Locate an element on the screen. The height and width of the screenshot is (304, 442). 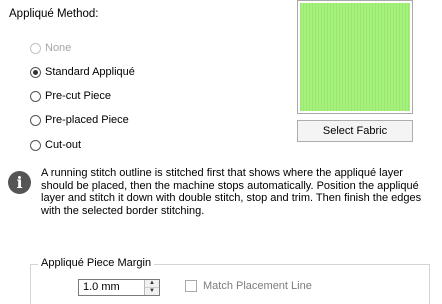
margin-spinbox: 1.0 mm ▲ ▼ is located at coordinates (119, 287).